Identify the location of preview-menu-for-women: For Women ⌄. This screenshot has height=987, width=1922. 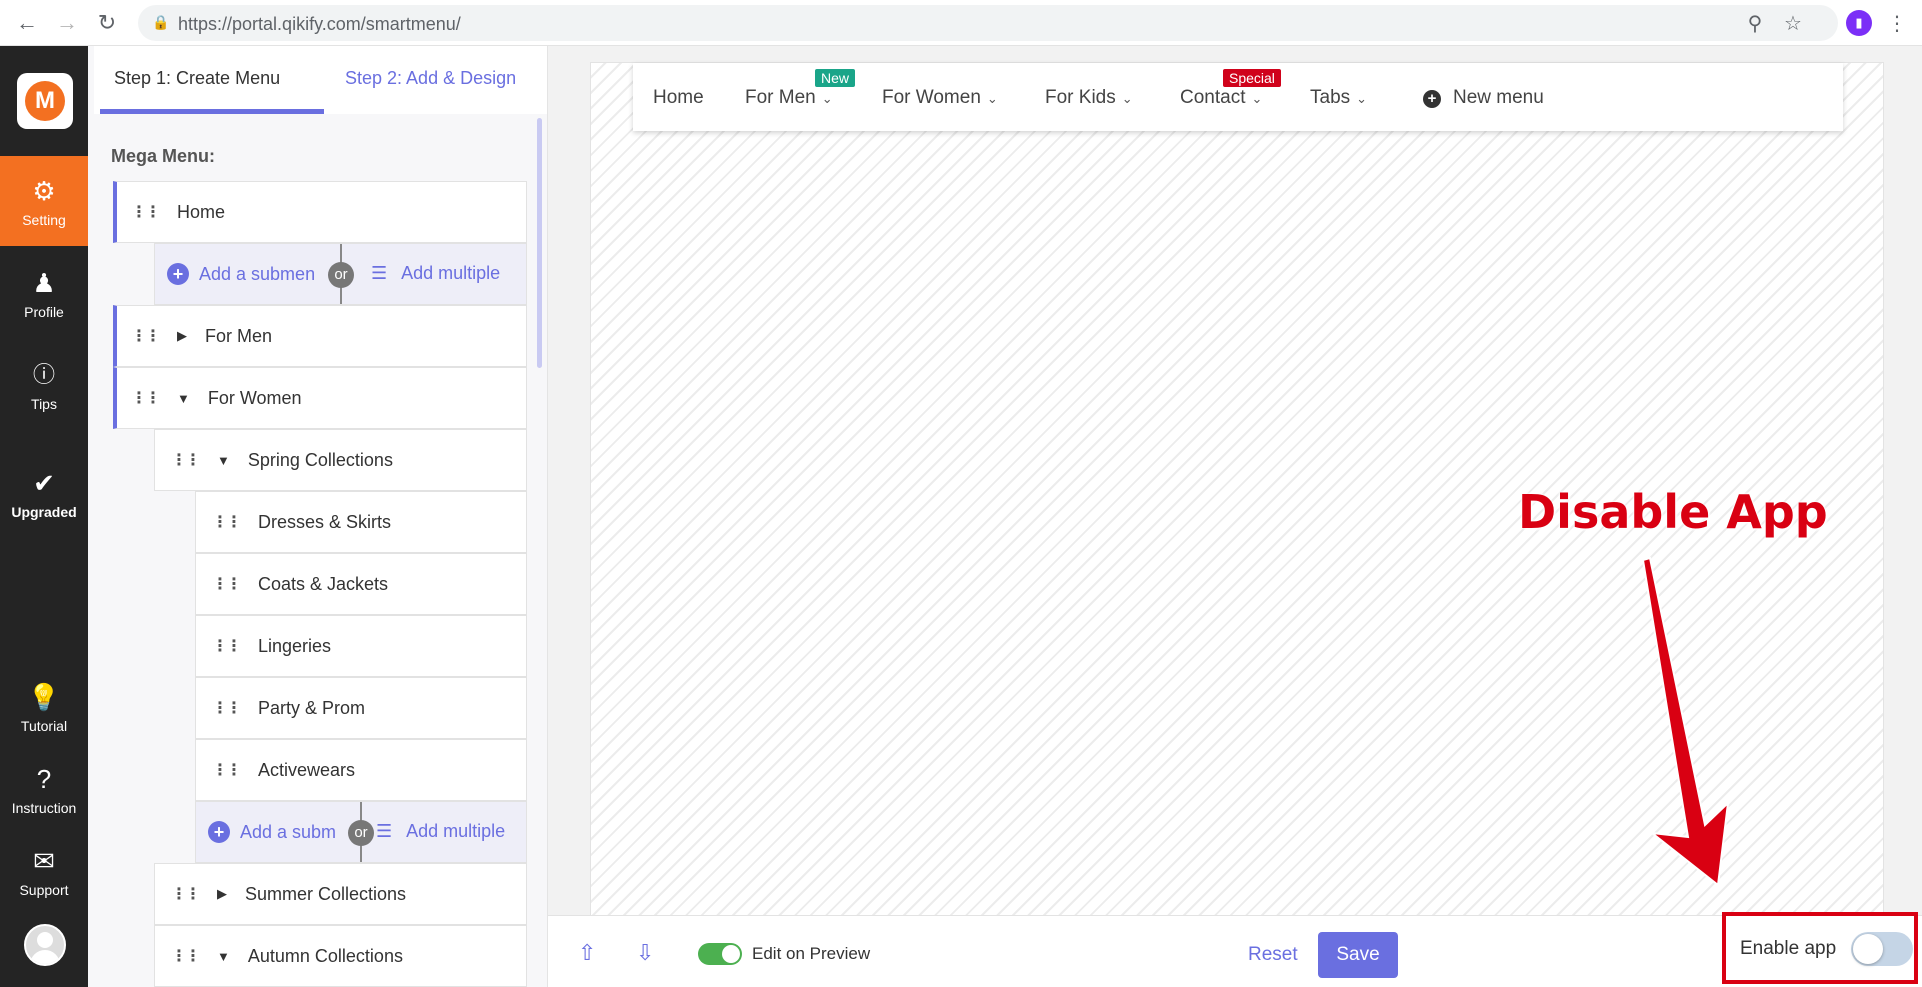
(940, 98).